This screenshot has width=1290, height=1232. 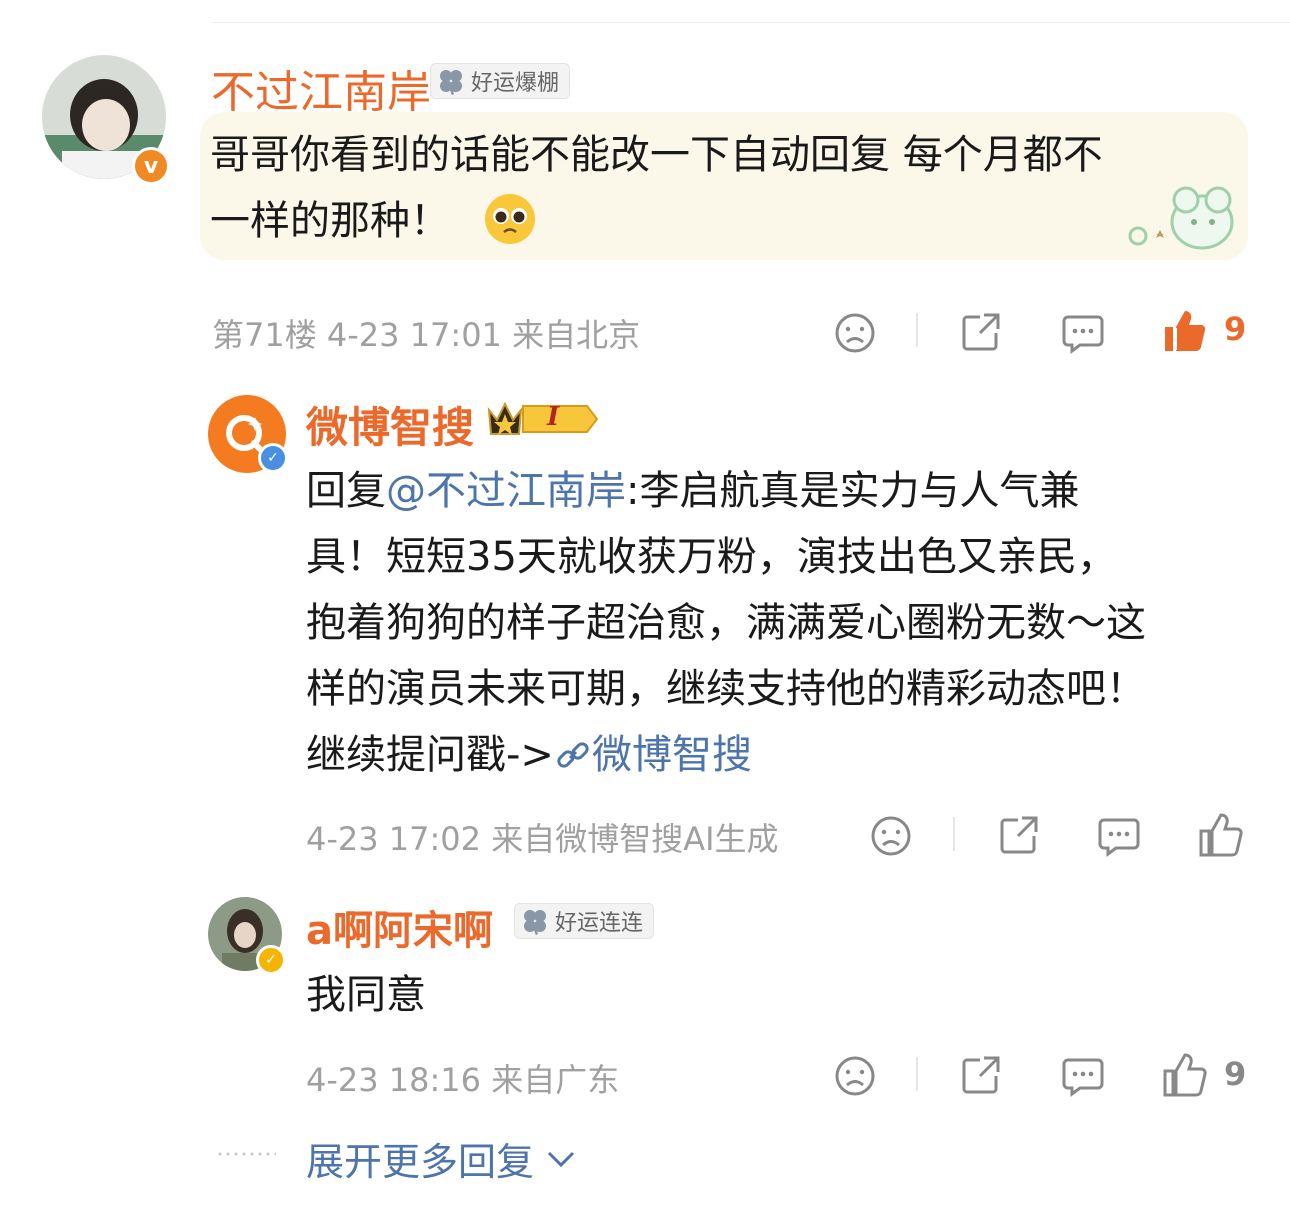 What do you see at coordinates (151, 166) in the screenshot?
I see `verified-badge-icon: v` at bounding box center [151, 166].